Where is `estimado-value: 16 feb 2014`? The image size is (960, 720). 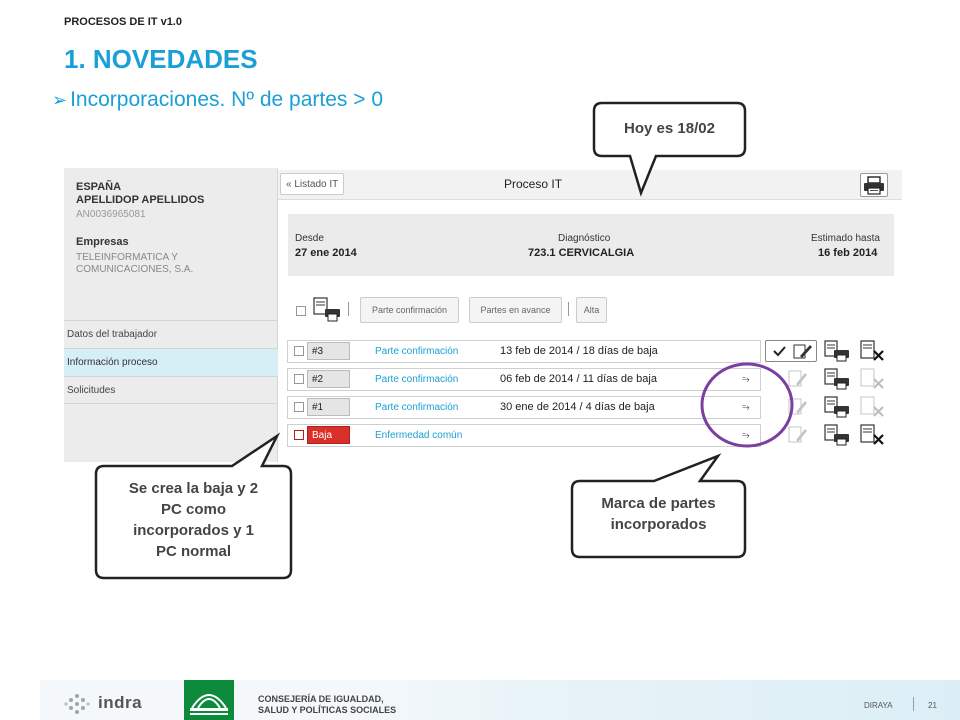
estimado-value: 16 feb 2014 is located at coordinates (848, 253).